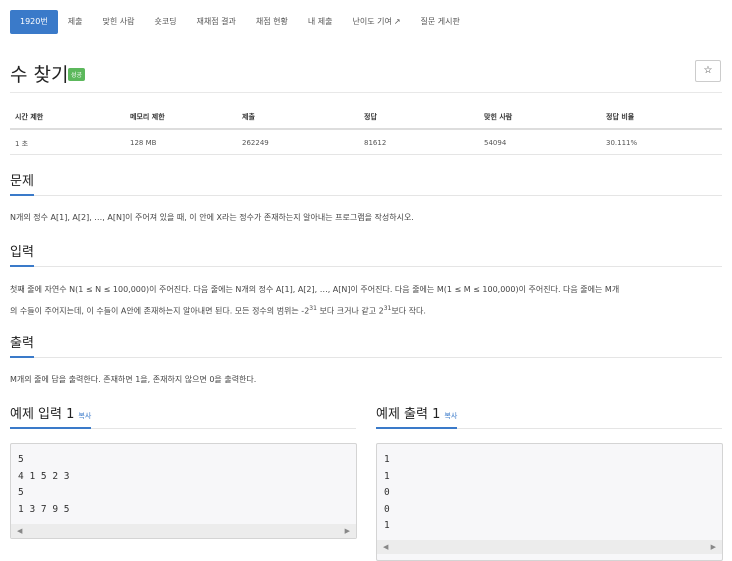 The height and width of the screenshot is (561, 732). I want to click on tab-short-coding: 숏코딩, so click(165, 22).